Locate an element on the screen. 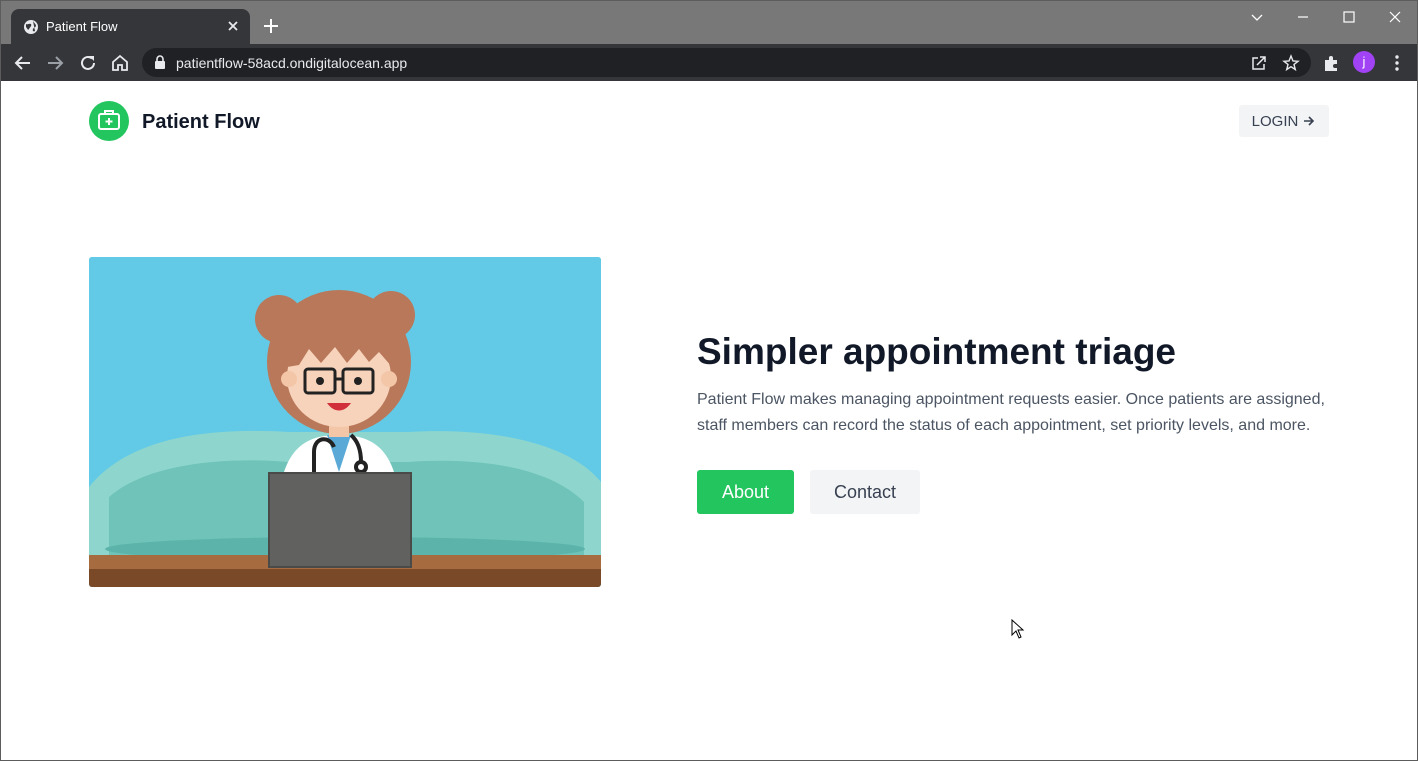 This screenshot has width=1418, height=761. contact-button: Contact is located at coordinates (865, 492).